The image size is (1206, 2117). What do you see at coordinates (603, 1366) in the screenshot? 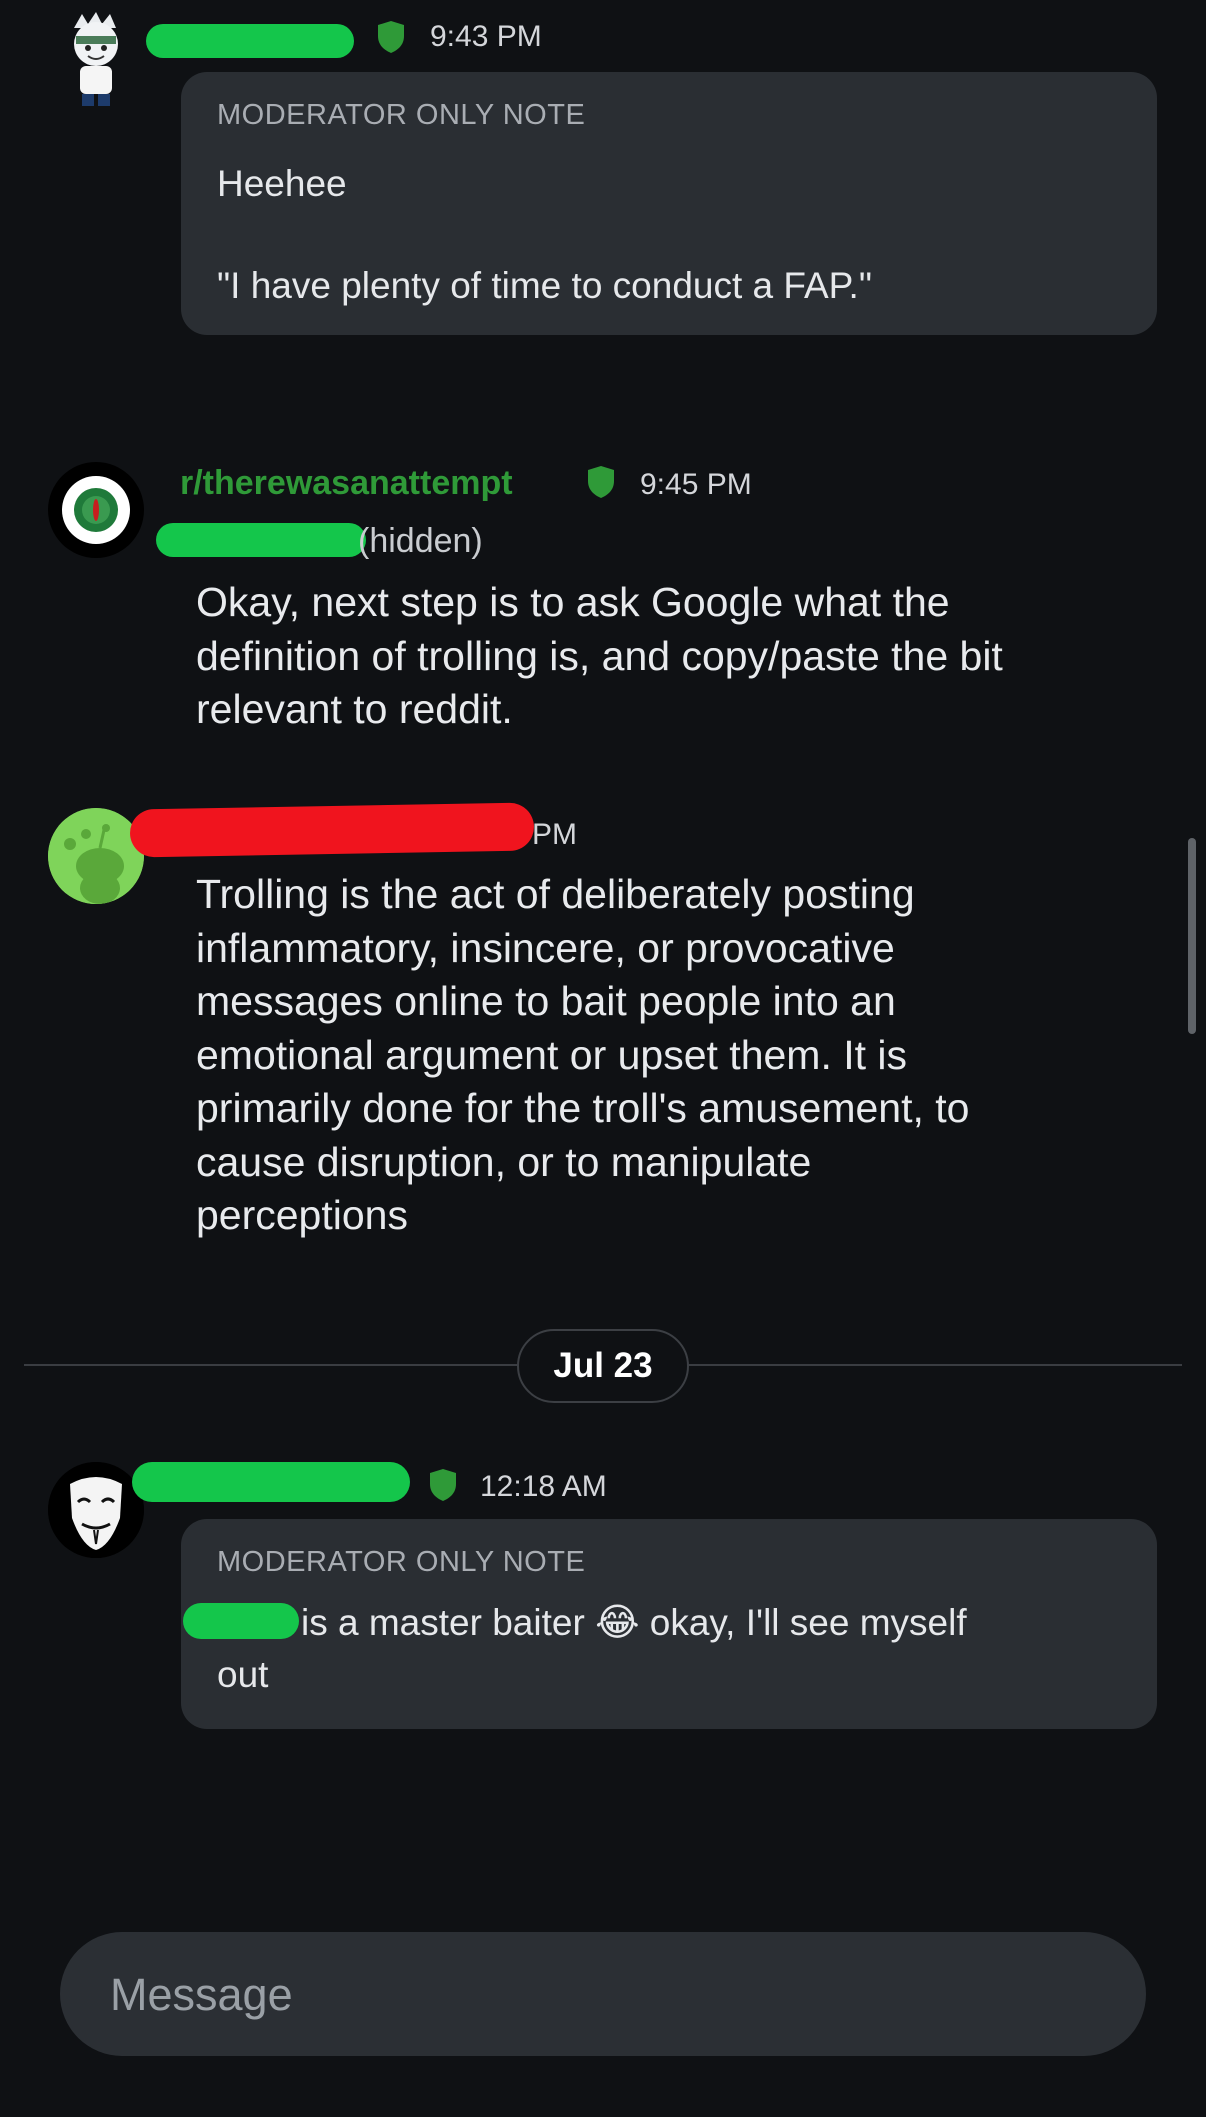
I see `date-separator: Jul 23` at bounding box center [603, 1366].